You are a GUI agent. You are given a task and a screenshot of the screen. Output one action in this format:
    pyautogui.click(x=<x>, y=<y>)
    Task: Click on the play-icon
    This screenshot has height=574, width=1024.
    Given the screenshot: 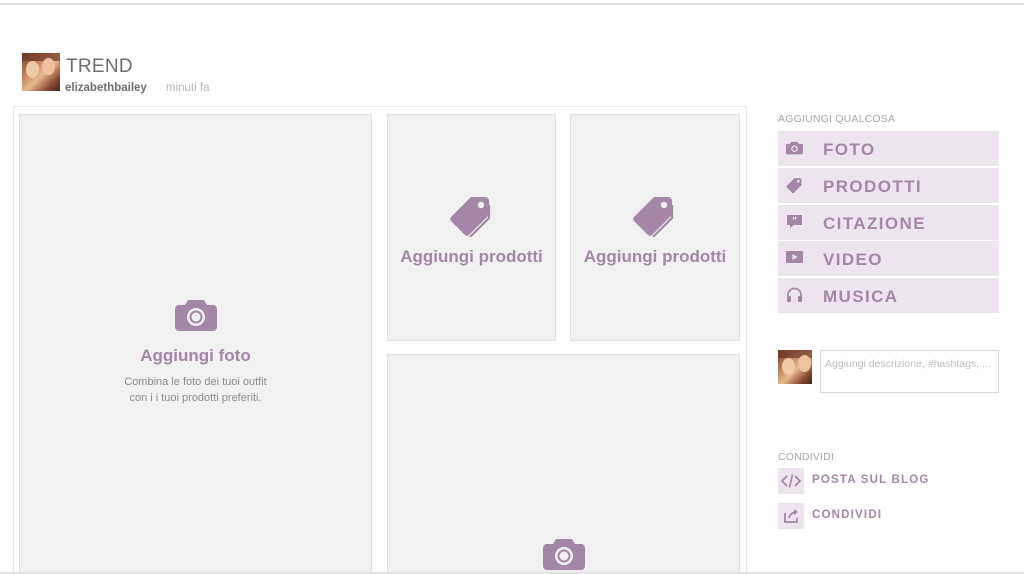 What is the action you would take?
    pyautogui.click(x=794, y=257)
    